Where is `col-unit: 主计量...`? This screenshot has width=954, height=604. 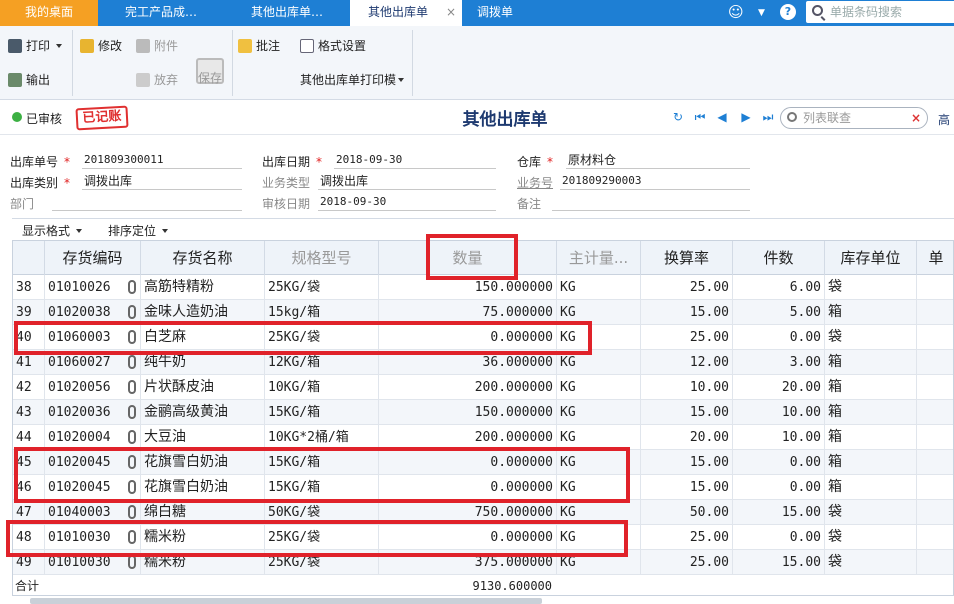 col-unit: 主计量... is located at coordinates (599, 258).